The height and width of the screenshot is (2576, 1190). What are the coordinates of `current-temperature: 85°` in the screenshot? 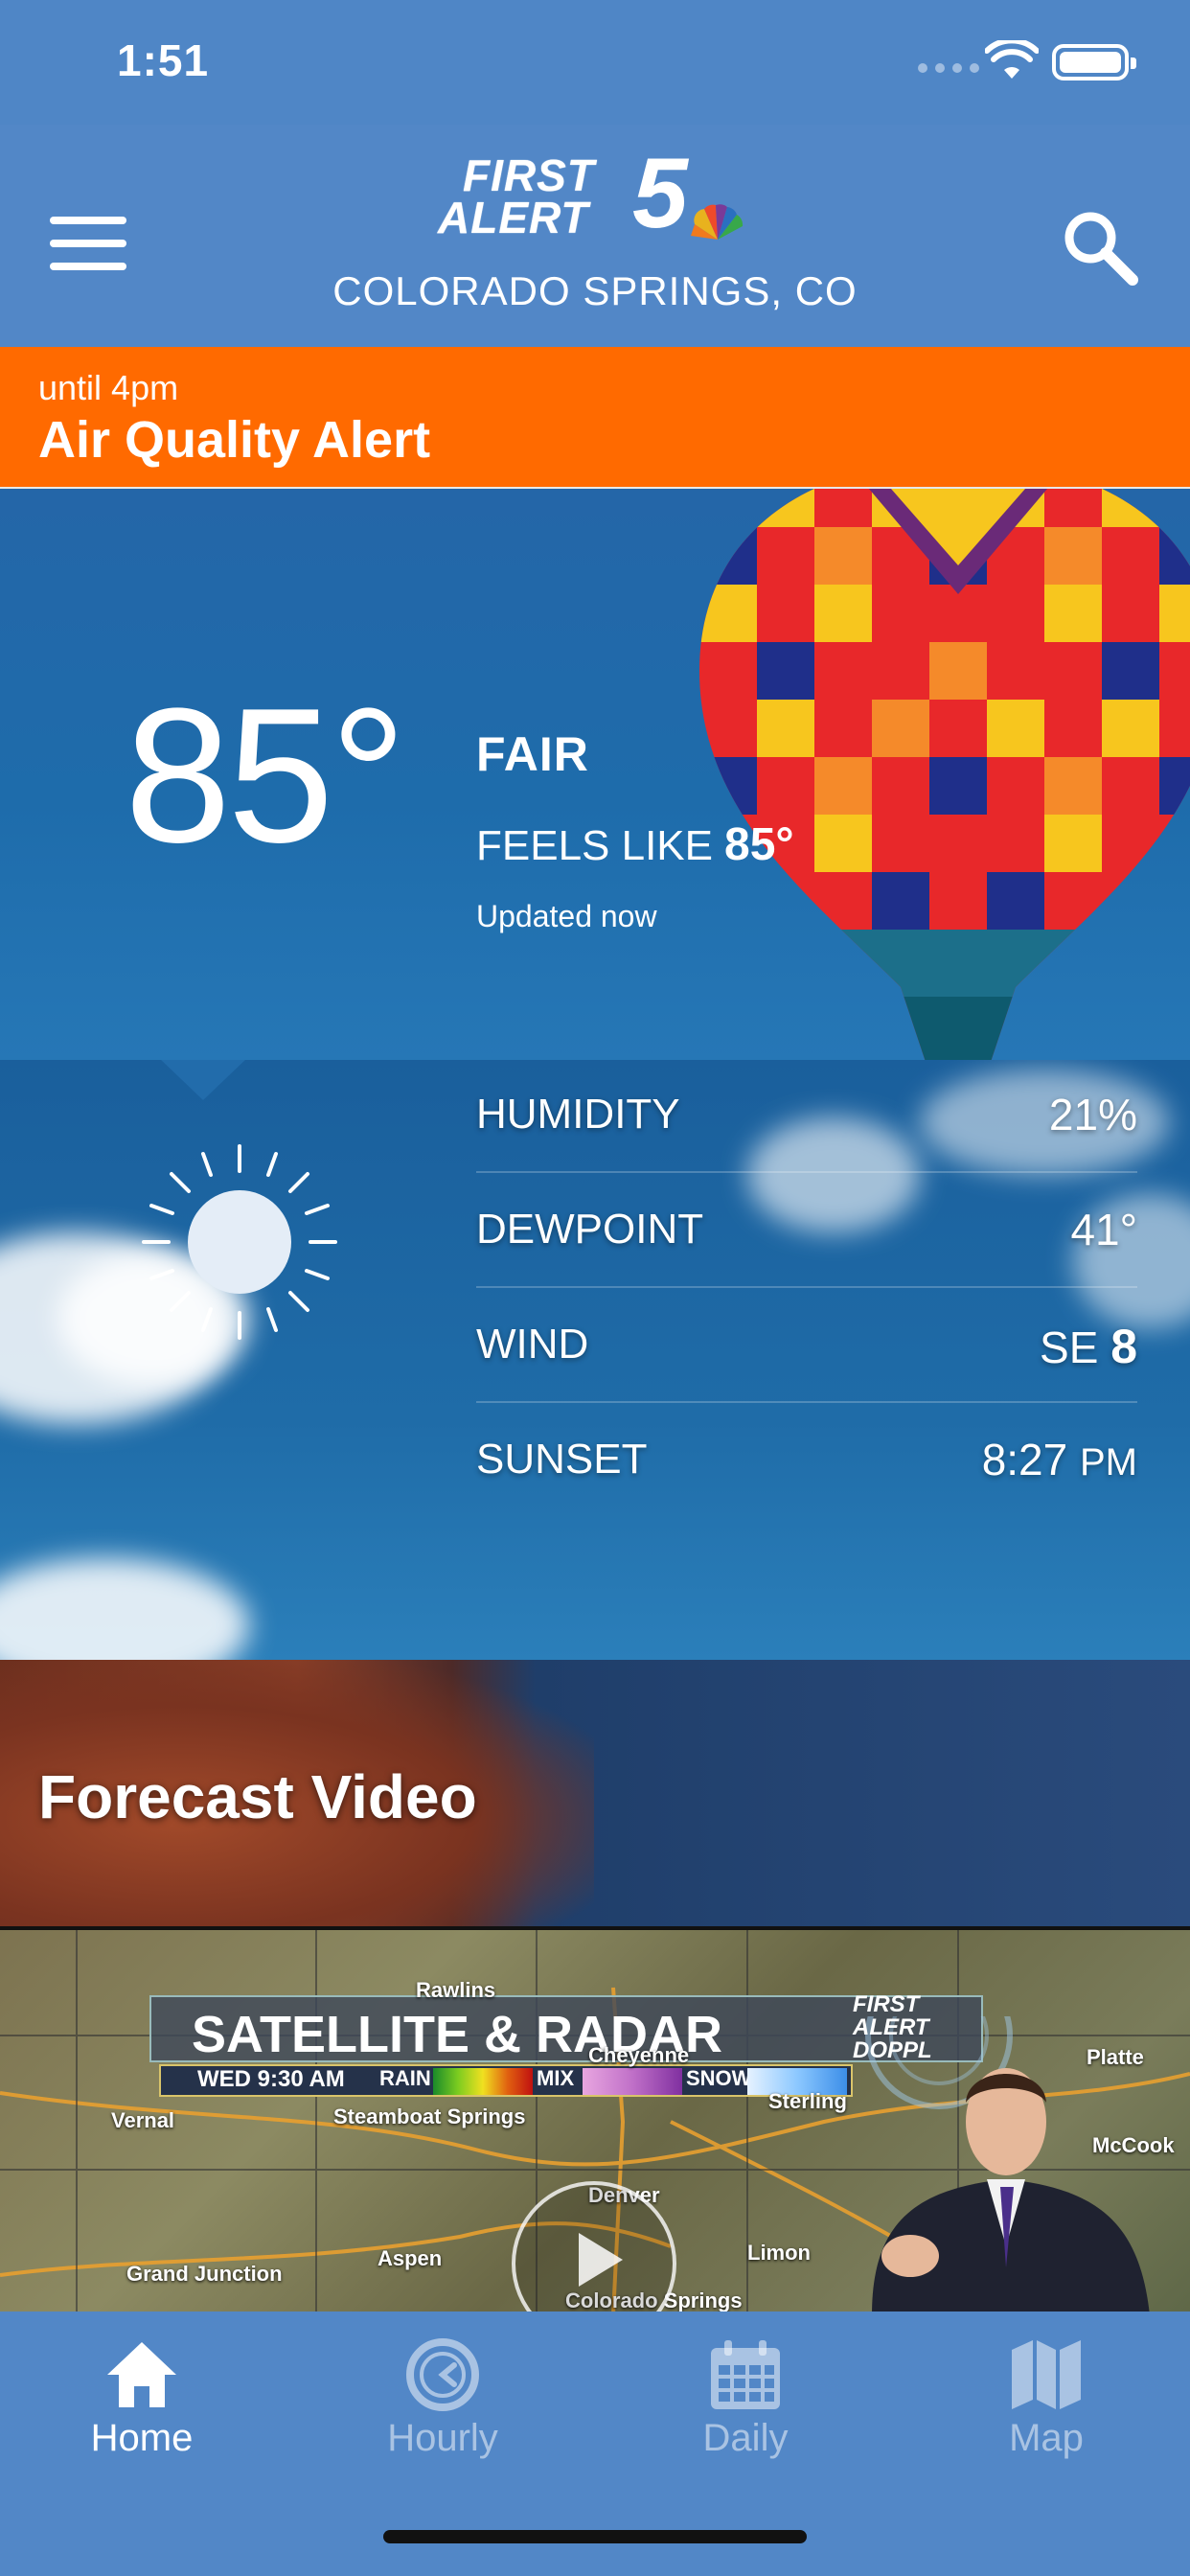 It's located at (265, 776).